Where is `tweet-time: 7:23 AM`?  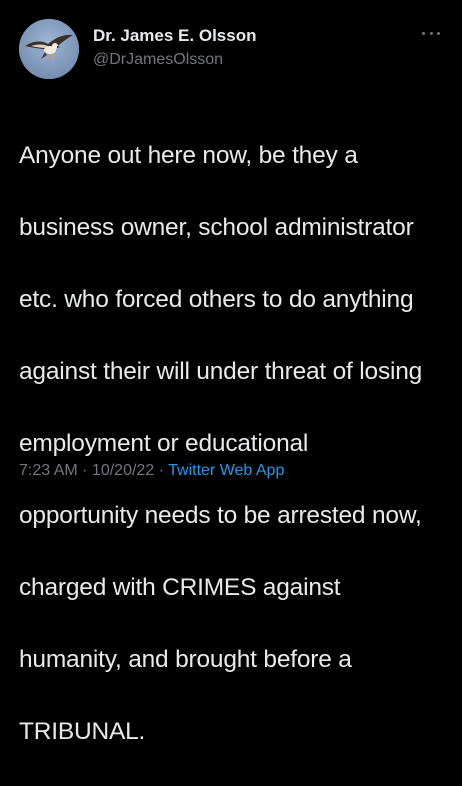
tweet-time: 7:23 AM is located at coordinates (48, 470).